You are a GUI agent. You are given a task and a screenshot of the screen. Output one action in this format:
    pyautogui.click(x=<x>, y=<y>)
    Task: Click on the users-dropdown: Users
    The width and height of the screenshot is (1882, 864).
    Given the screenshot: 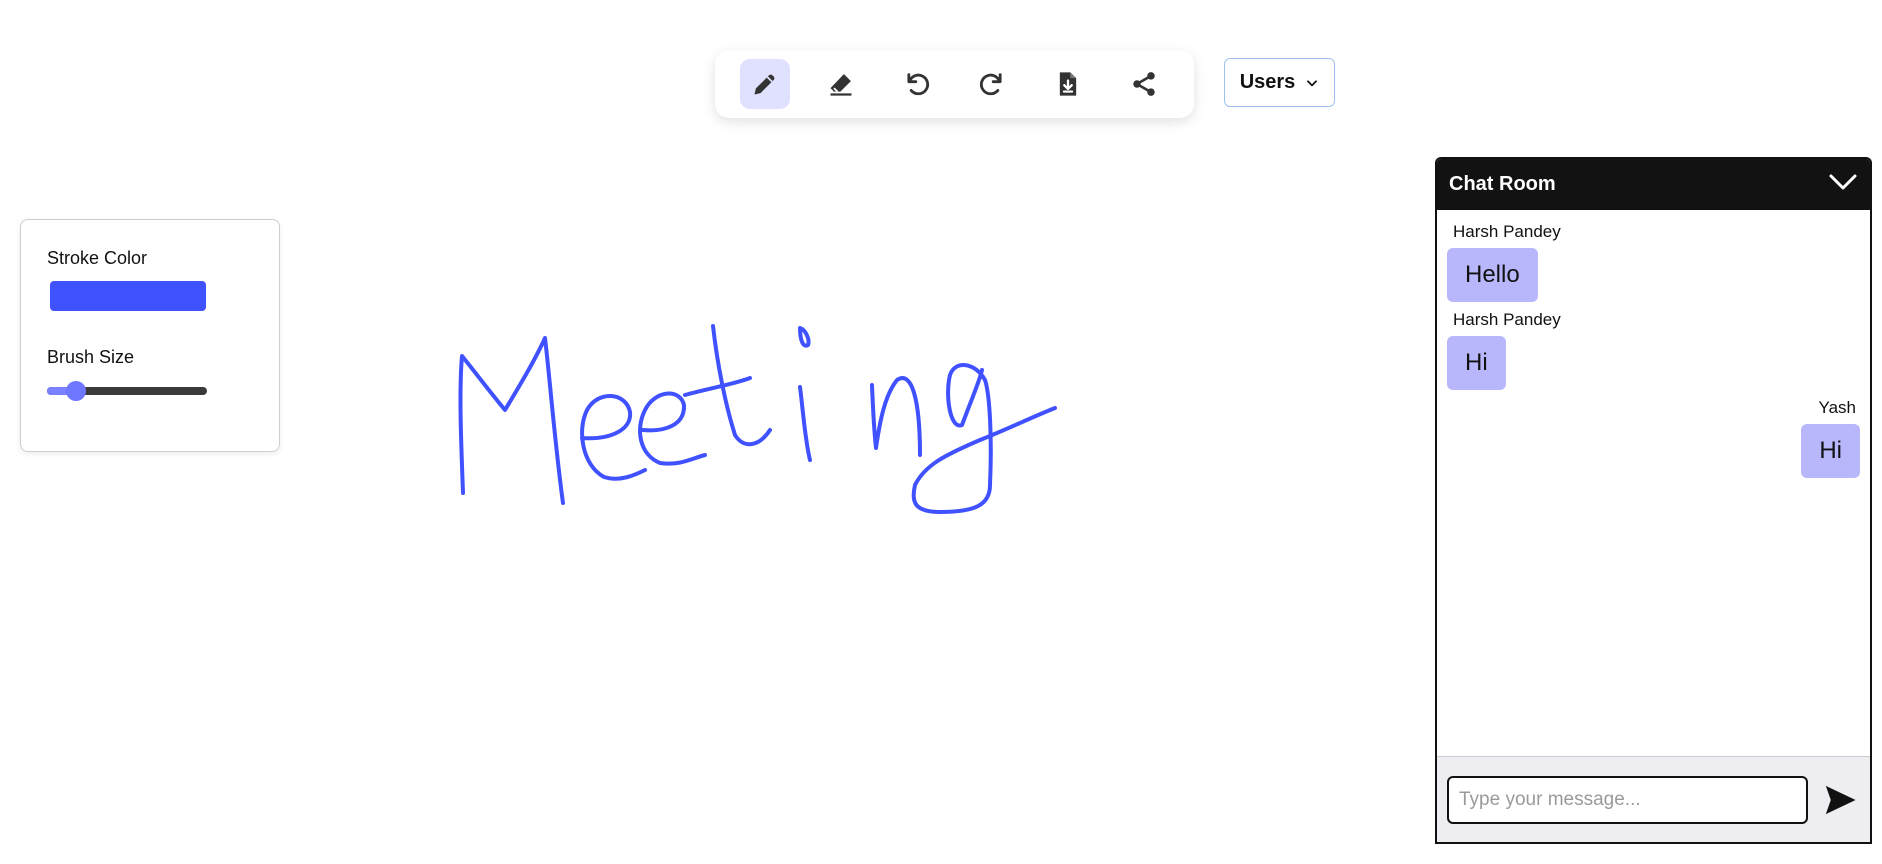 What is the action you would take?
    pyautogui.click(x=1279, y=82)
    